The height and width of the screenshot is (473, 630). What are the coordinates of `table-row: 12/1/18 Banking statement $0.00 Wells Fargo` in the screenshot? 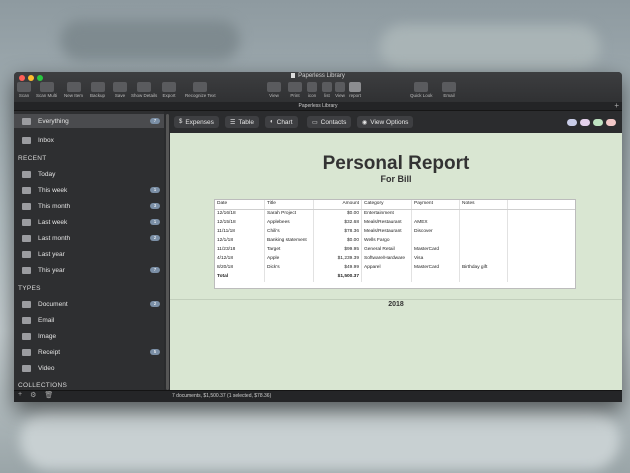 It's located at (395, 241).